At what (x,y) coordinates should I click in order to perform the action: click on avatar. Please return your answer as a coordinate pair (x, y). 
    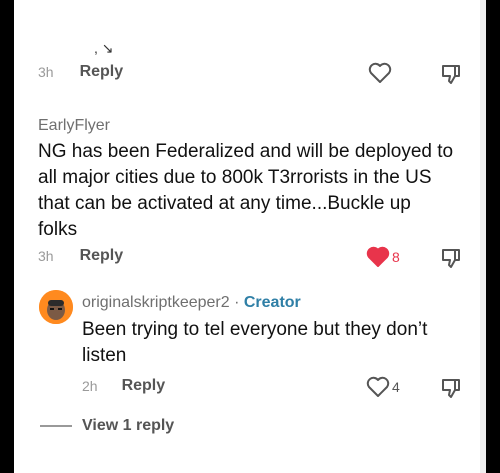
    Looking at the image, I should click on (56, 307).